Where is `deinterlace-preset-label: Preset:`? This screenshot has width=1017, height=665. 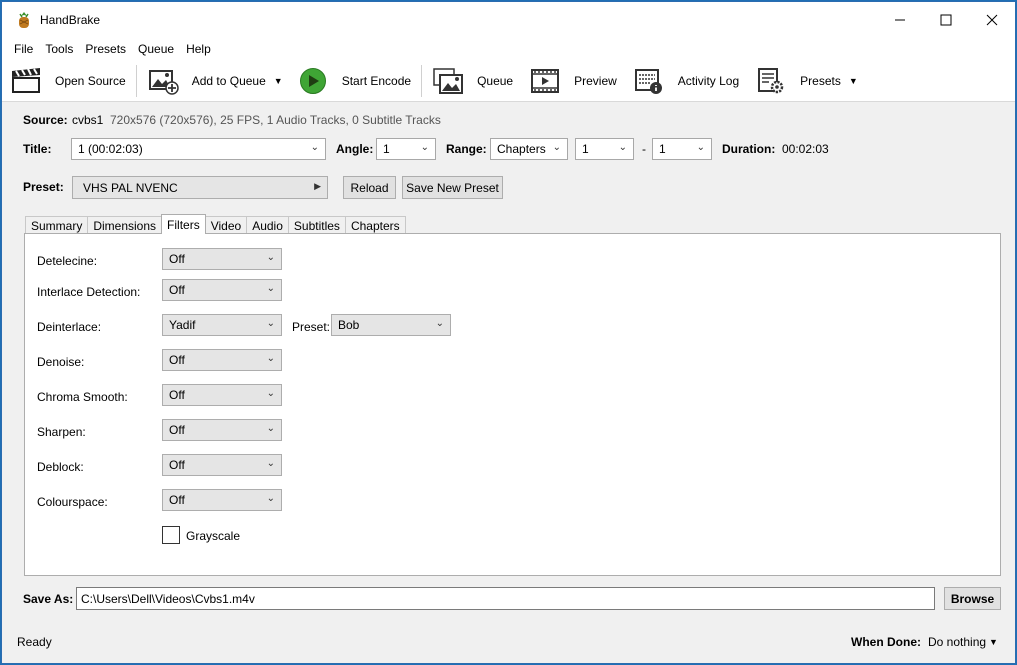 deinterlace-preset-label: Preset: is located at coordinates (311, 327).